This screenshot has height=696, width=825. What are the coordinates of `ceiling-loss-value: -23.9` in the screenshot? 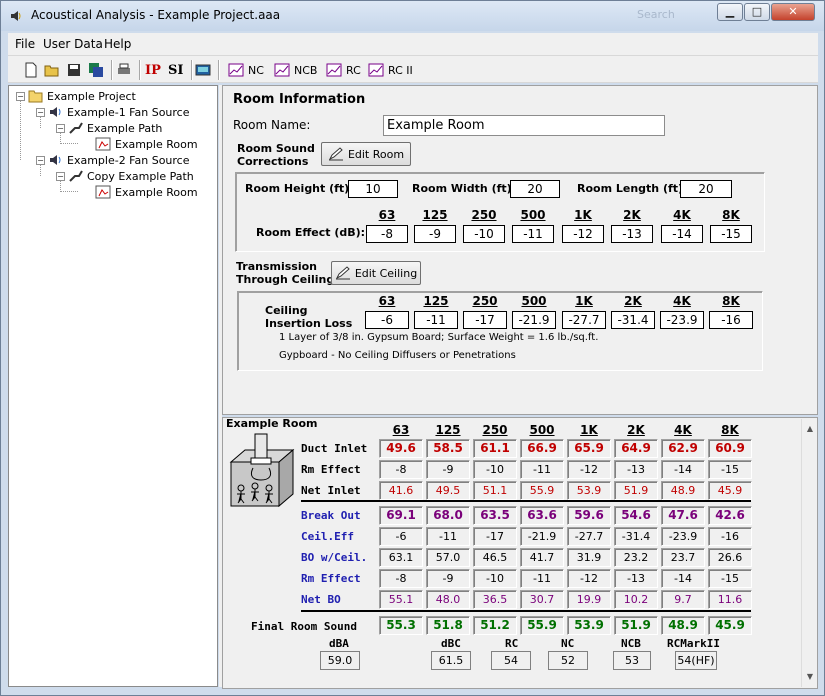 It's located at (682, 320).